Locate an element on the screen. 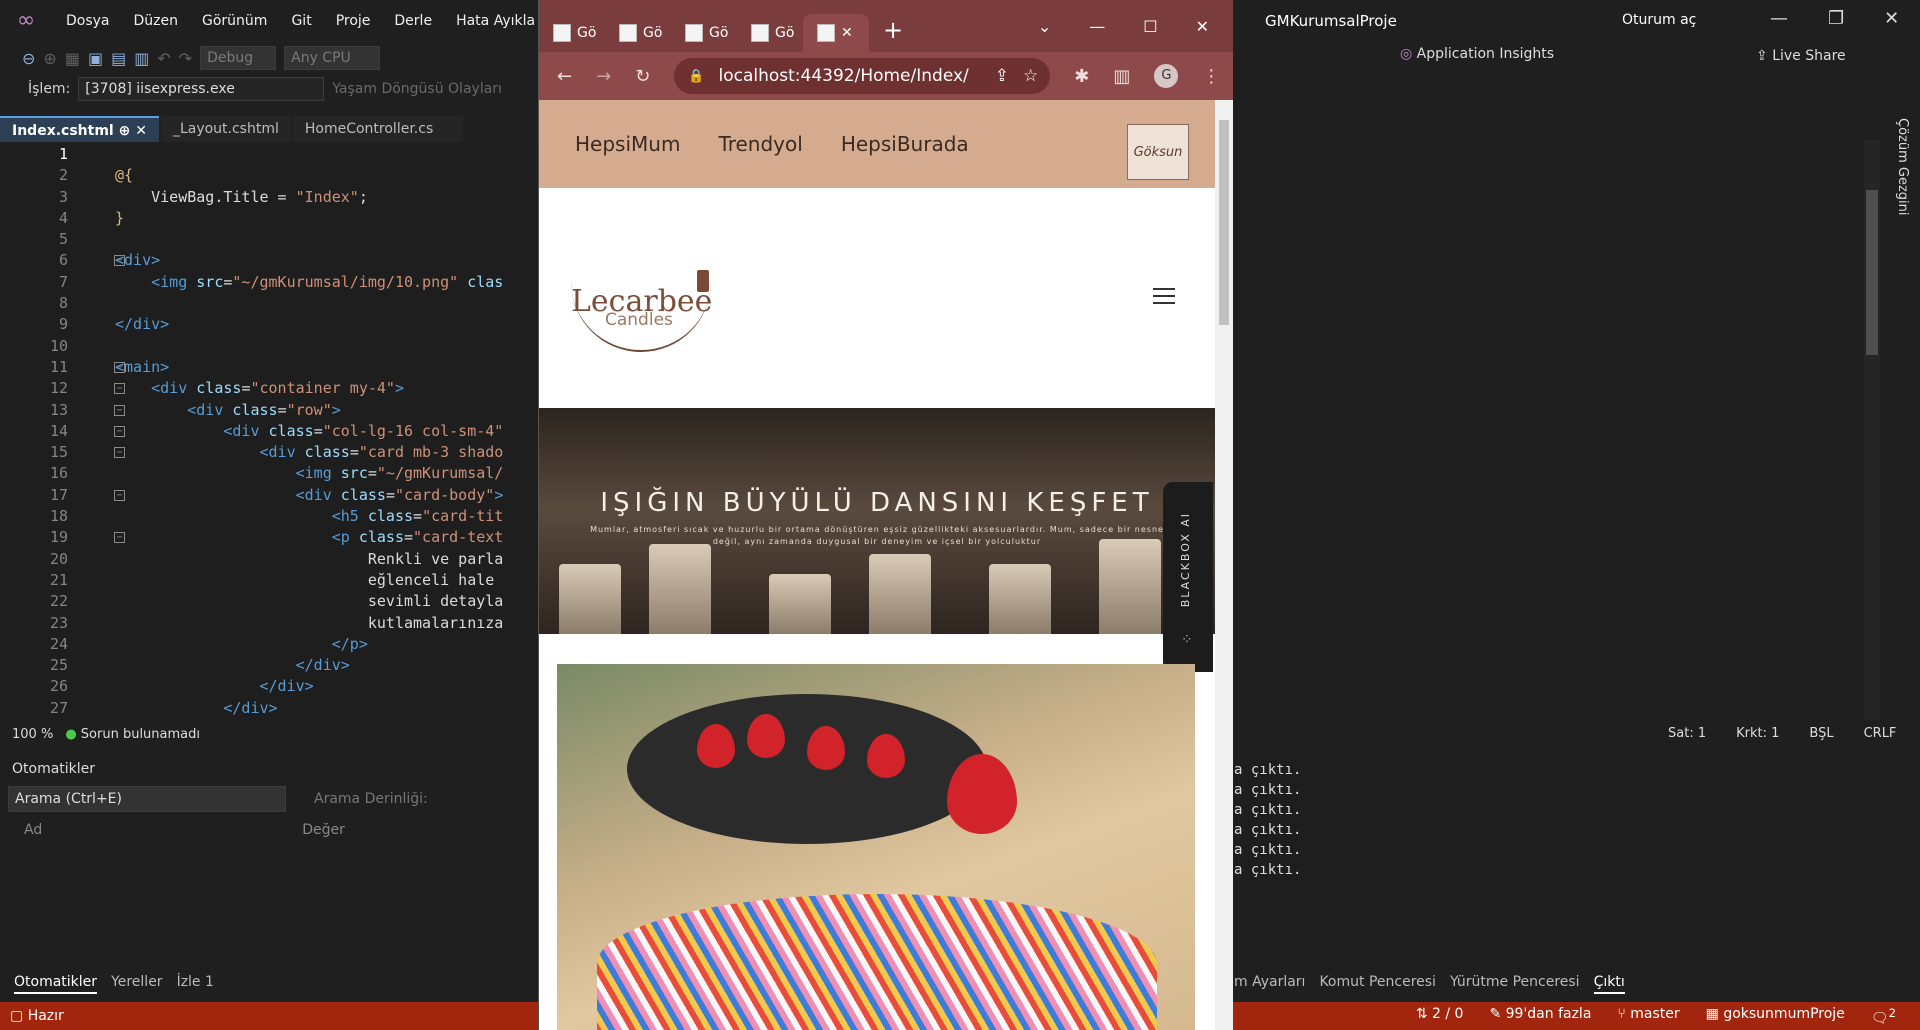  code-line: 12 − <div class="container my-4"> is located at coordinates (274, 388).